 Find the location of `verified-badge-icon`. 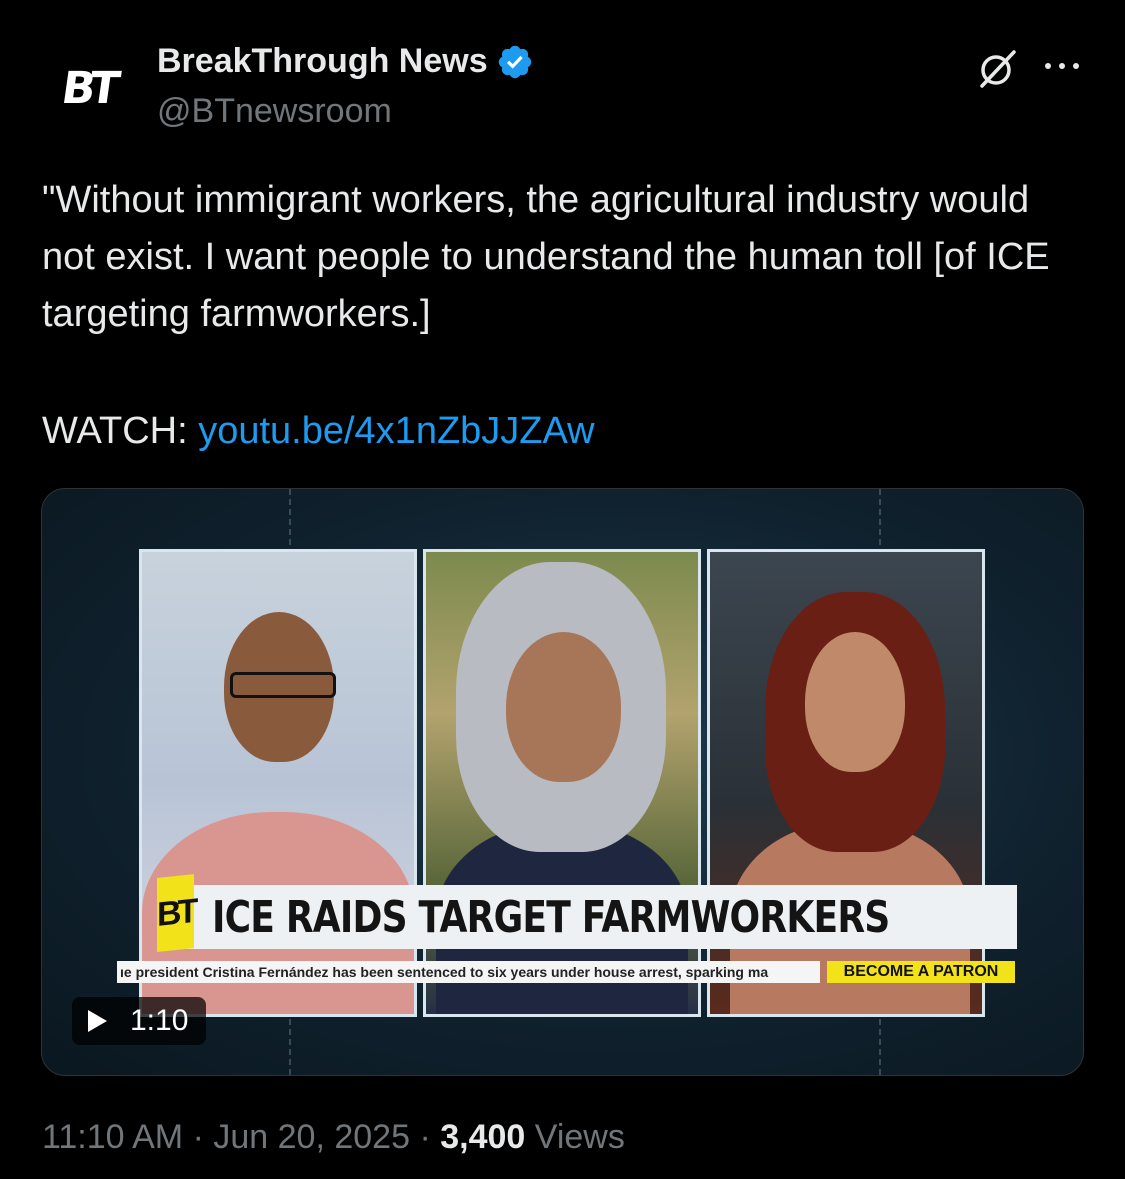

verified-badge-icon is located at coordinates (514, 61).